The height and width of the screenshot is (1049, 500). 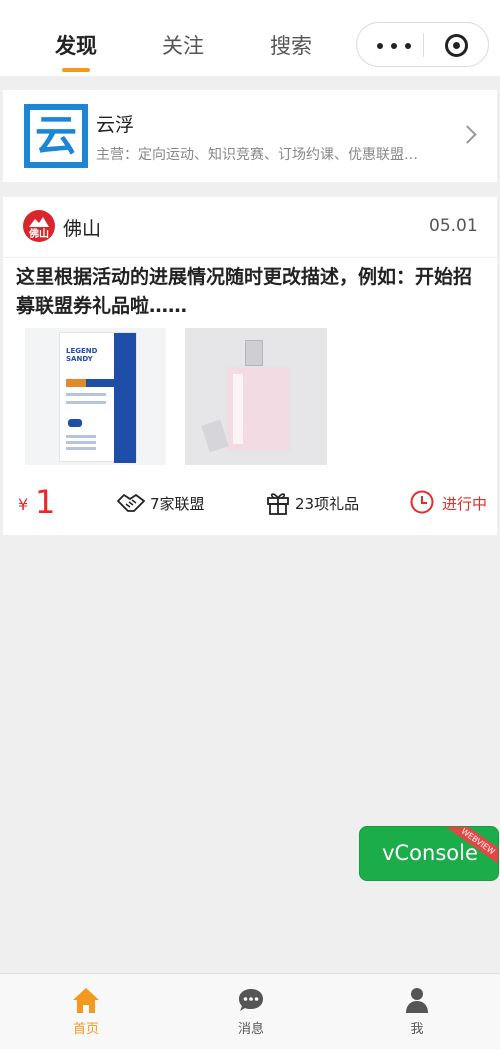 I want to click on handshake-icon, so click(x=131, y=503).